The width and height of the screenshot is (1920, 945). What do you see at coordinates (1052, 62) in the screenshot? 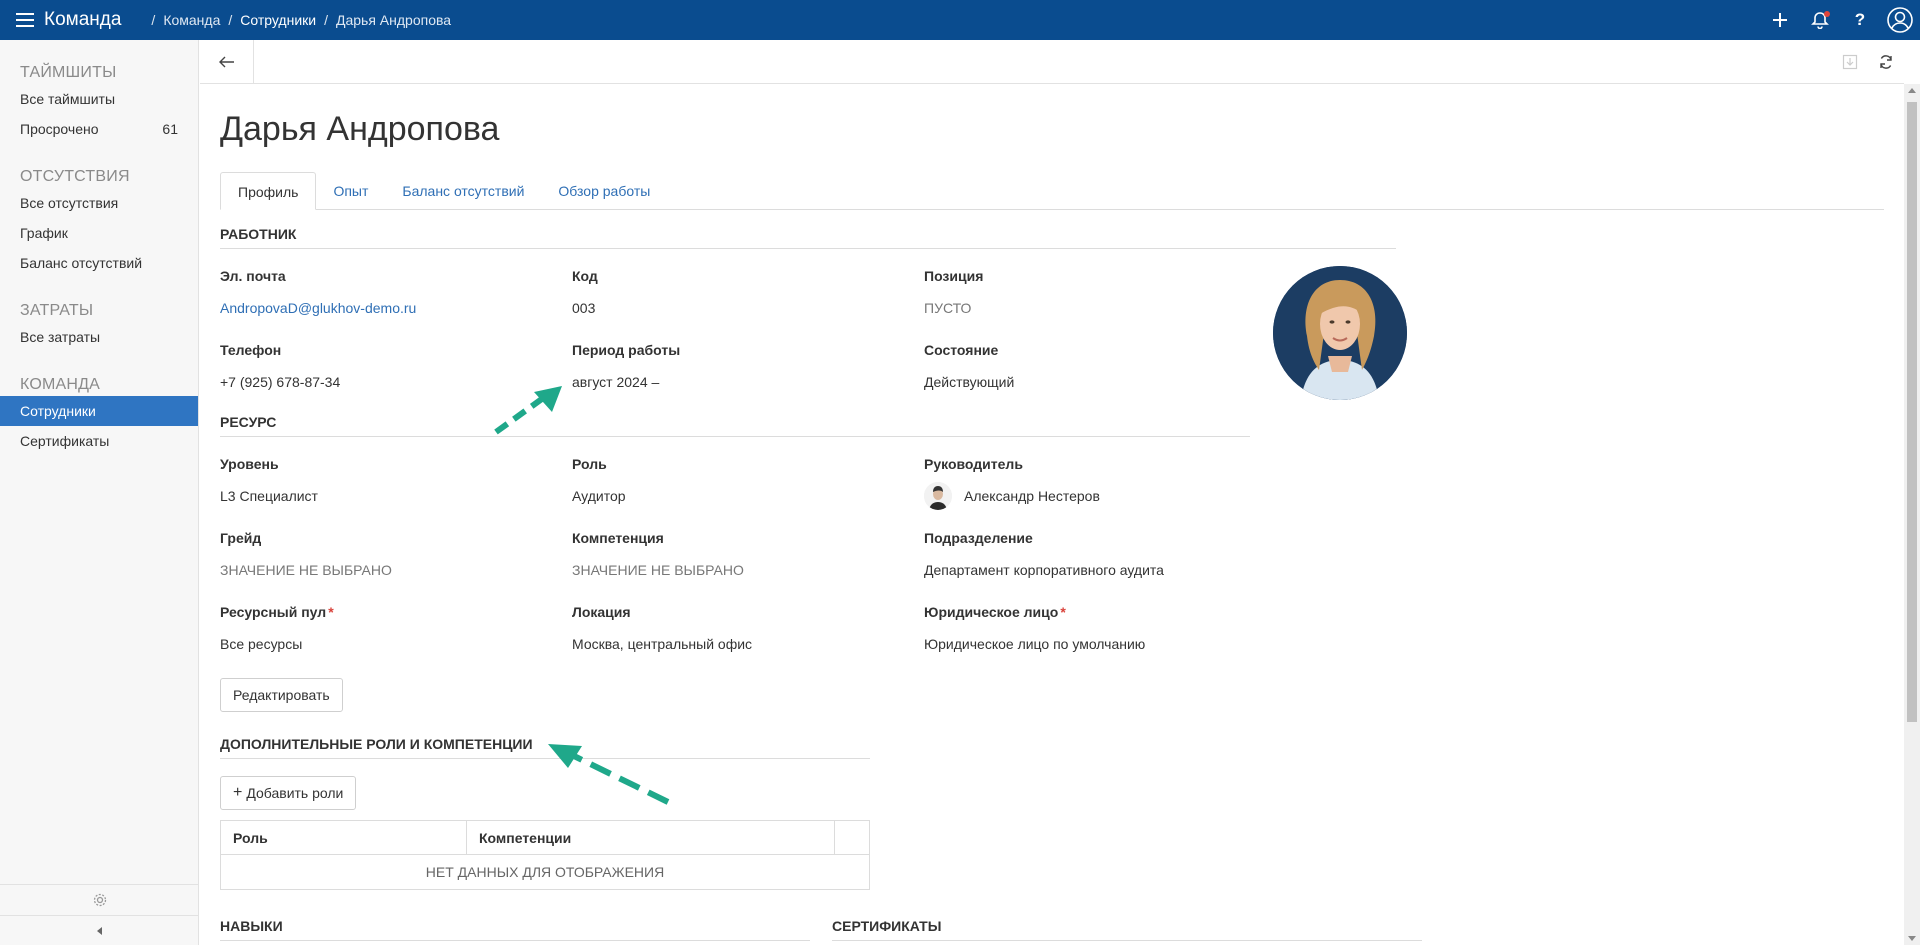
I see `page-toolbar` at bounding box center [1052, 62].